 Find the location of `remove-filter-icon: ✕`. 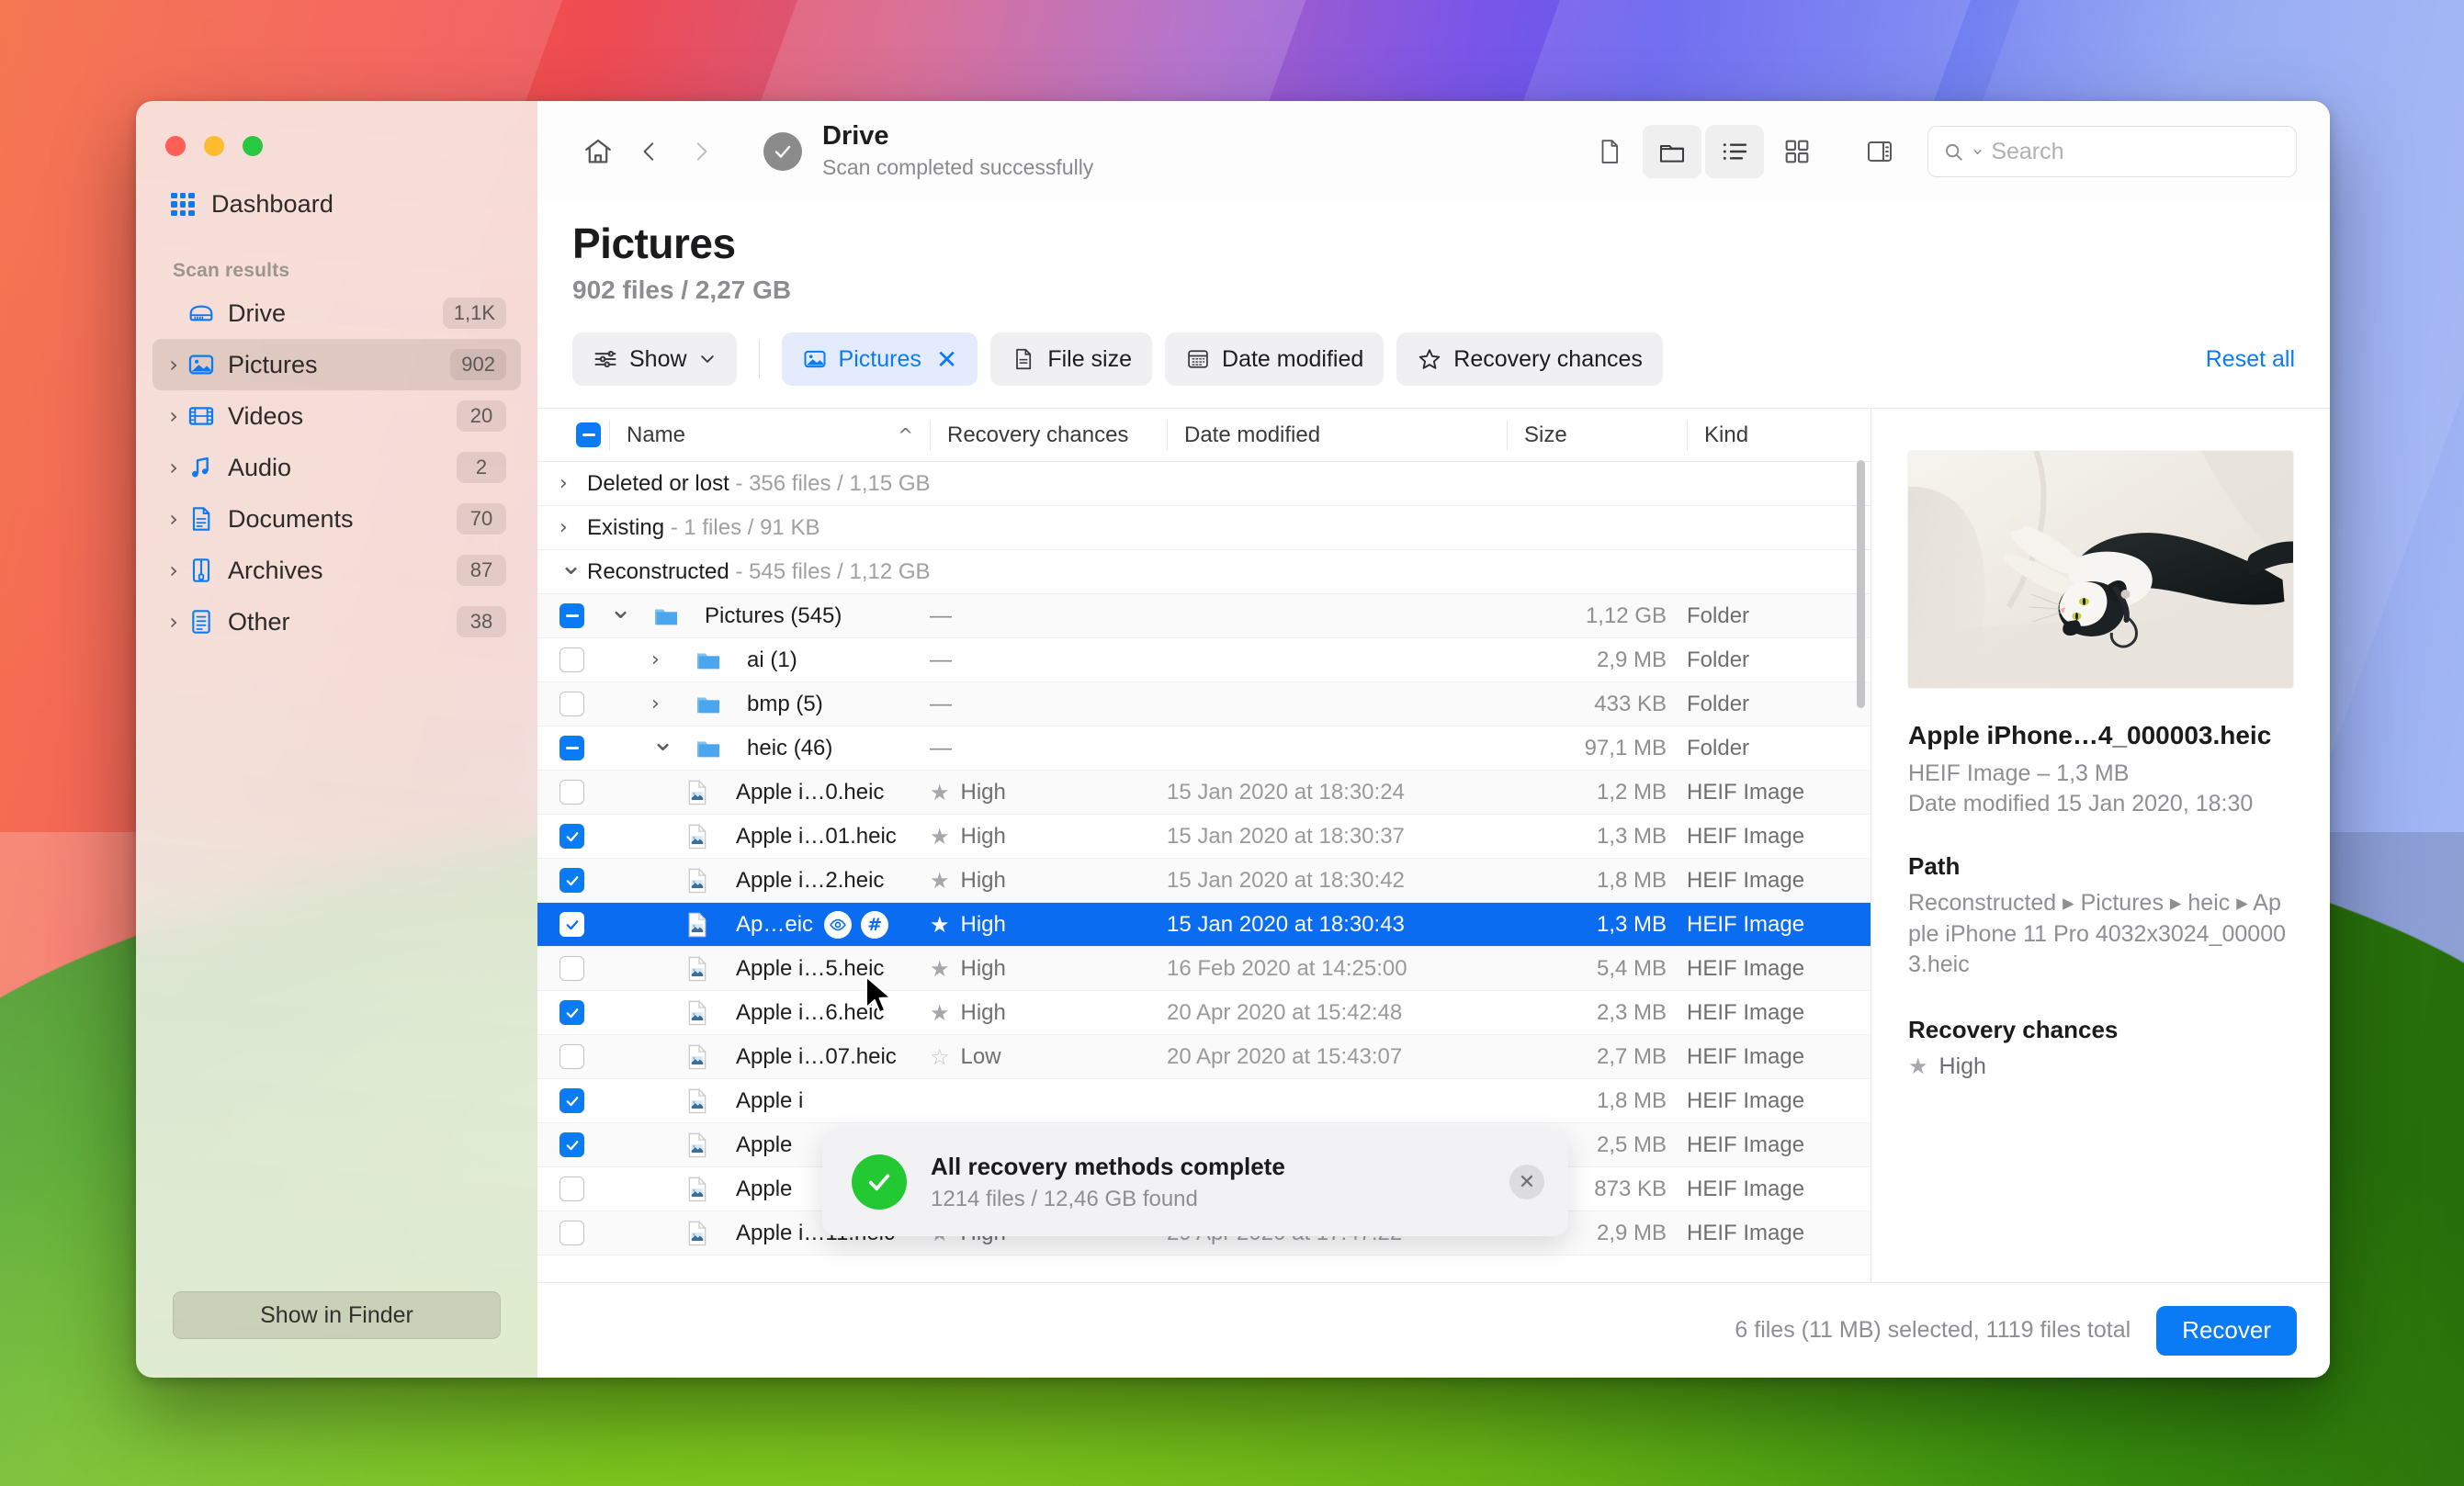

remove-filter-icon: ✕ is located at coordinates (947, 359).